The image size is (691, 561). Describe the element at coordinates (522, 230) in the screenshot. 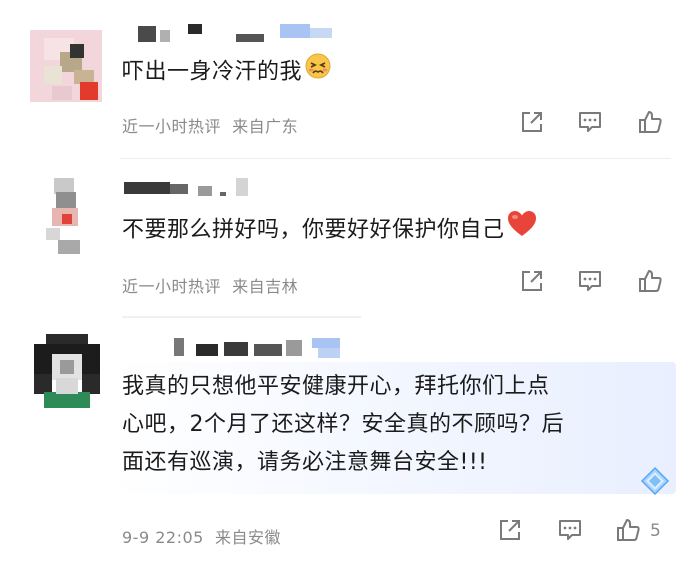

I see `red-heart-emoji` at that location.